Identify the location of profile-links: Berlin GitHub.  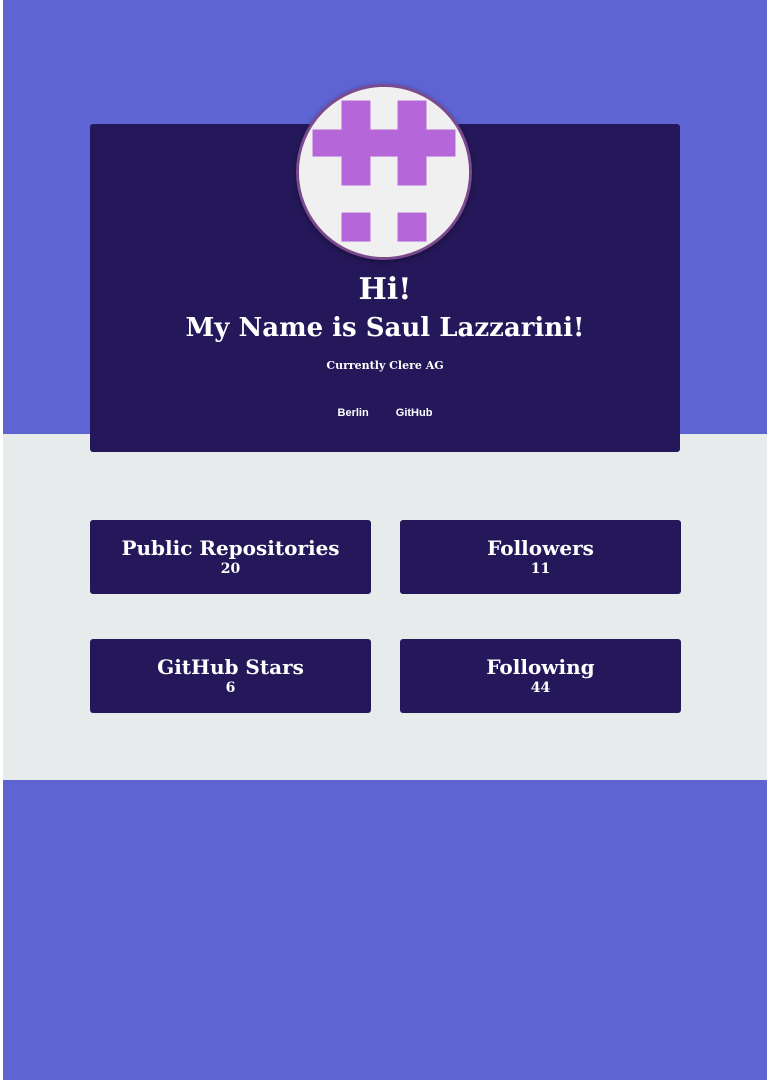
(385, 413).